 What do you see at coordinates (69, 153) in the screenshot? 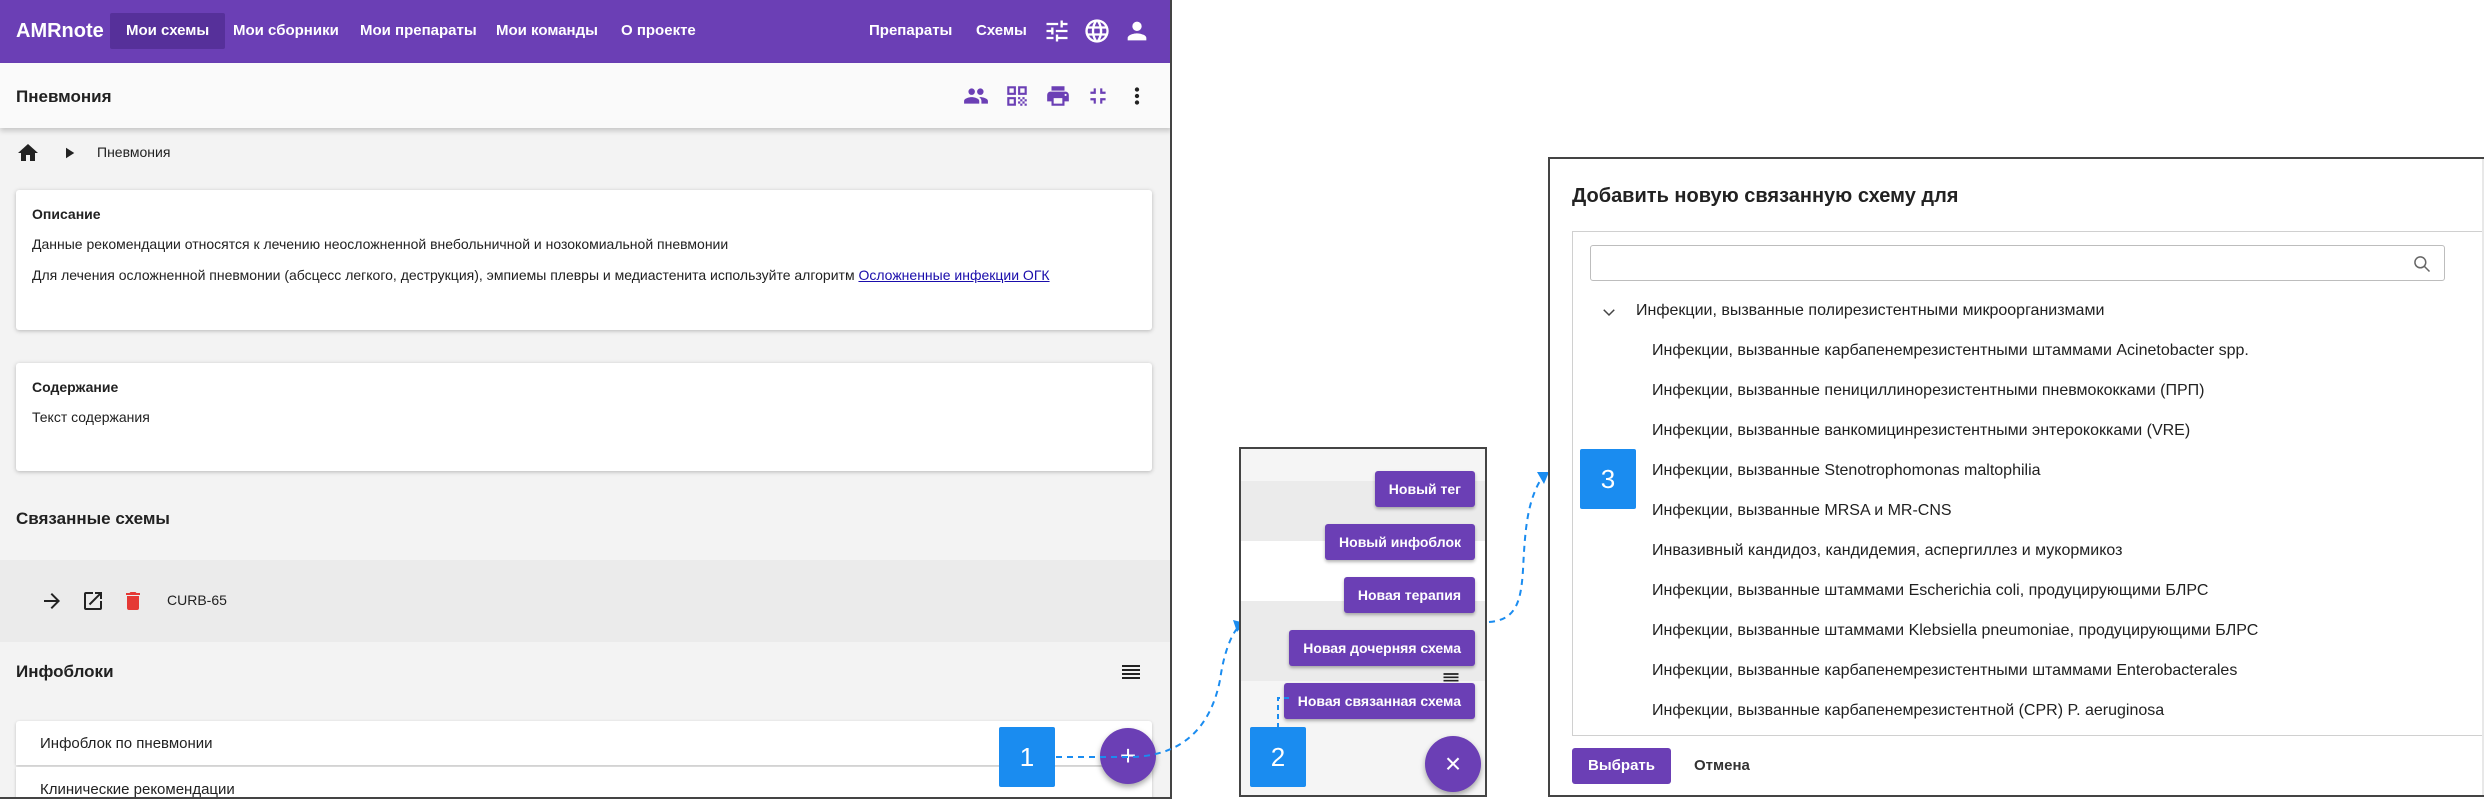
I see `chevron-right-icon` at bounding box center [69, 153].